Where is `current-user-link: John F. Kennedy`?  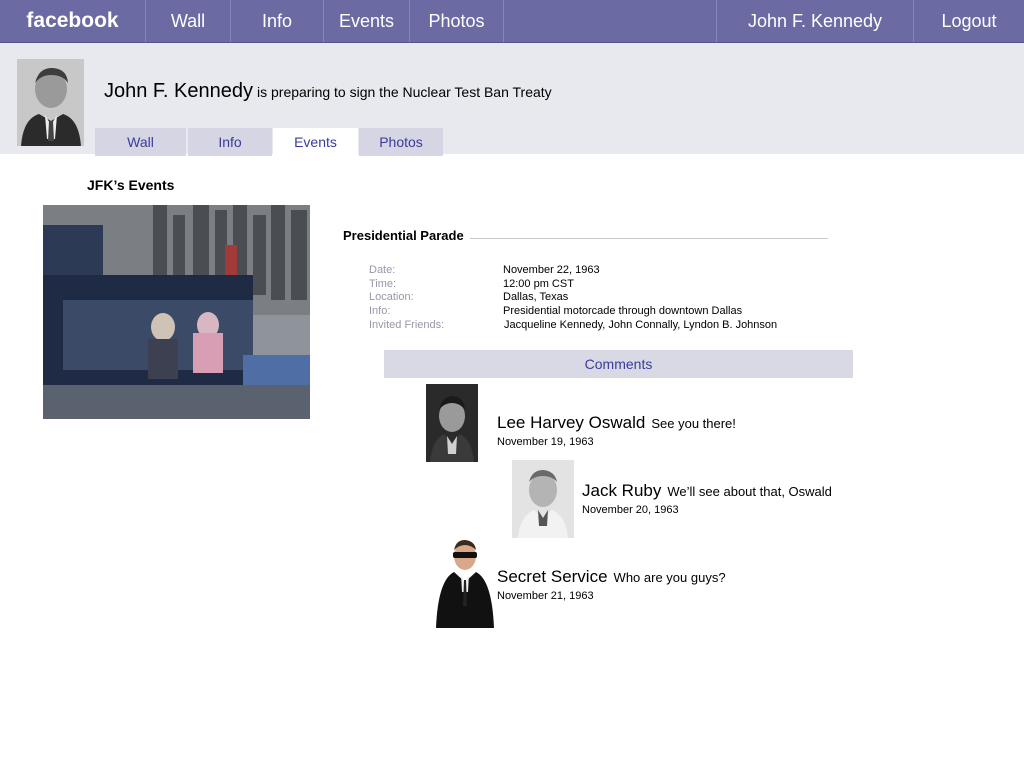
current-user-link: John F. Kennedy is located at coordinates (815, 21).